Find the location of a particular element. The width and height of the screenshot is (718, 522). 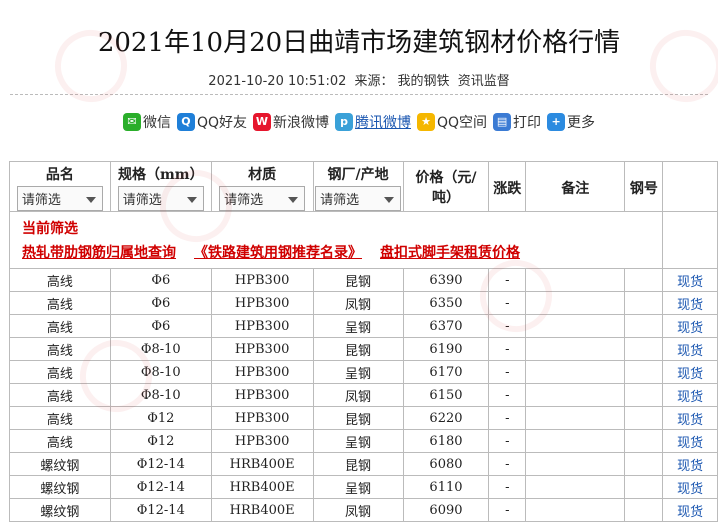

share-weibo-button: W 新浪微博 is located at coordinates (291, 122).